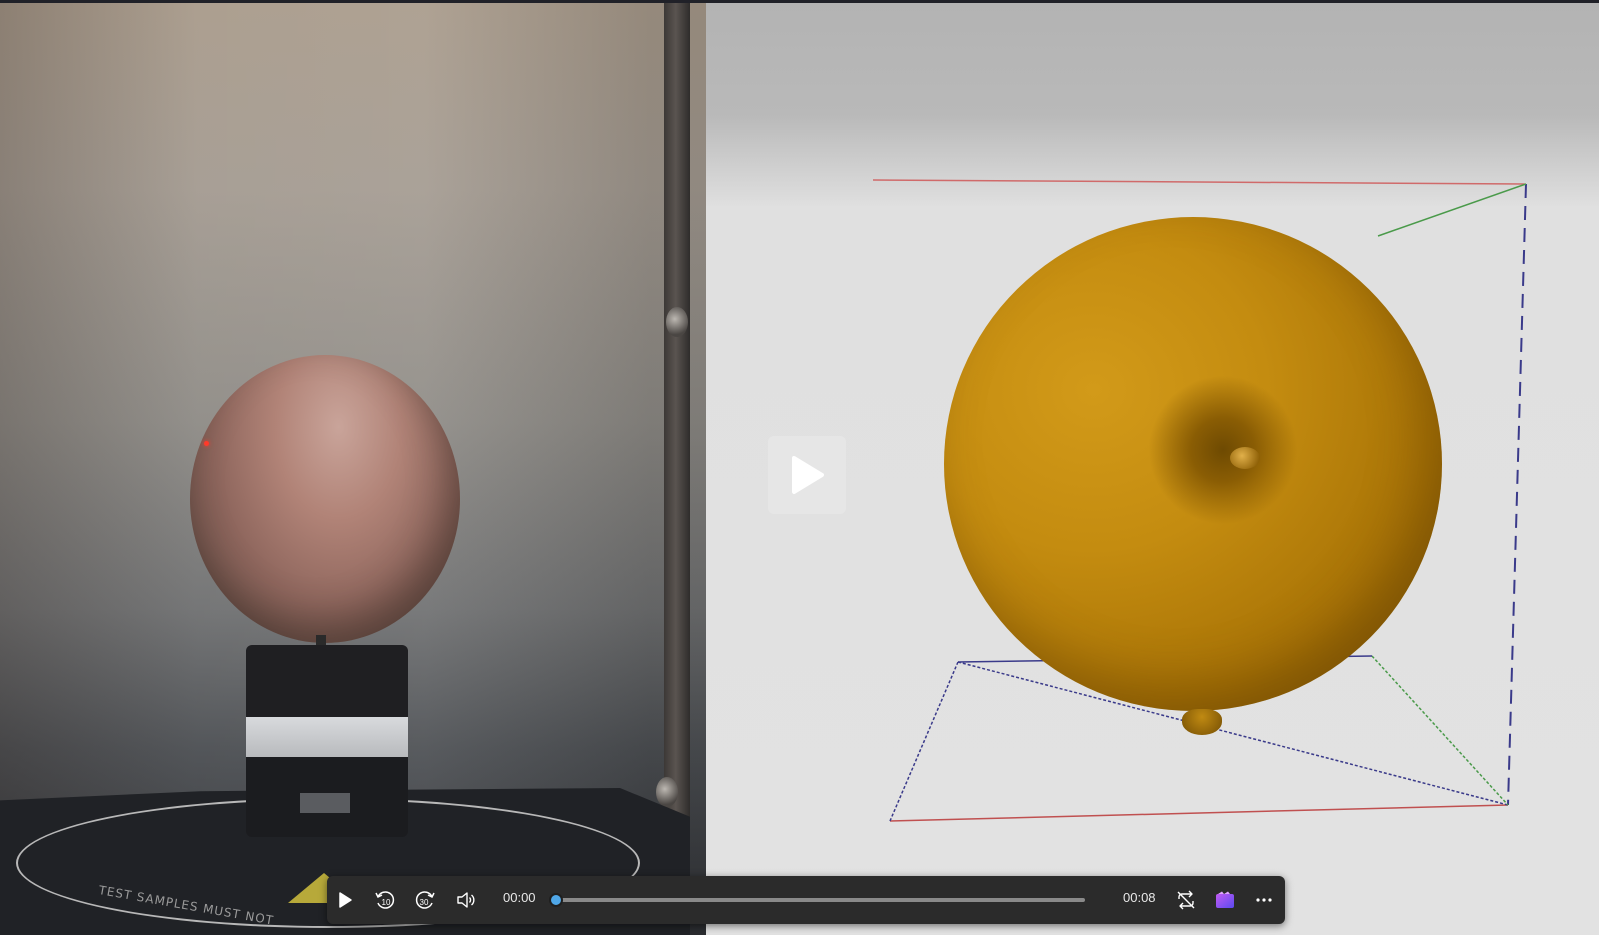 This screenshot has width=1599, height=935. Describe the element at coordinates (820, 900) in the screenshot. I see `seek-bar` at that location.